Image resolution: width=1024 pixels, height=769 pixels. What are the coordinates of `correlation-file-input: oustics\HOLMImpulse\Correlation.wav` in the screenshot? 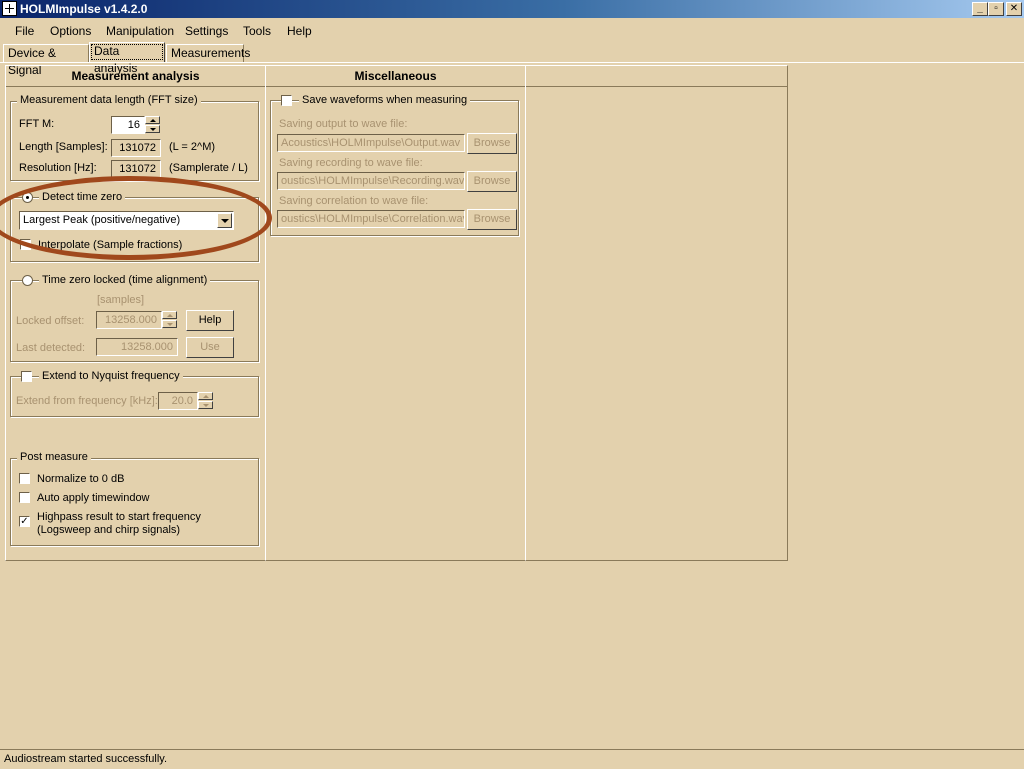 It's located at (371, 219).